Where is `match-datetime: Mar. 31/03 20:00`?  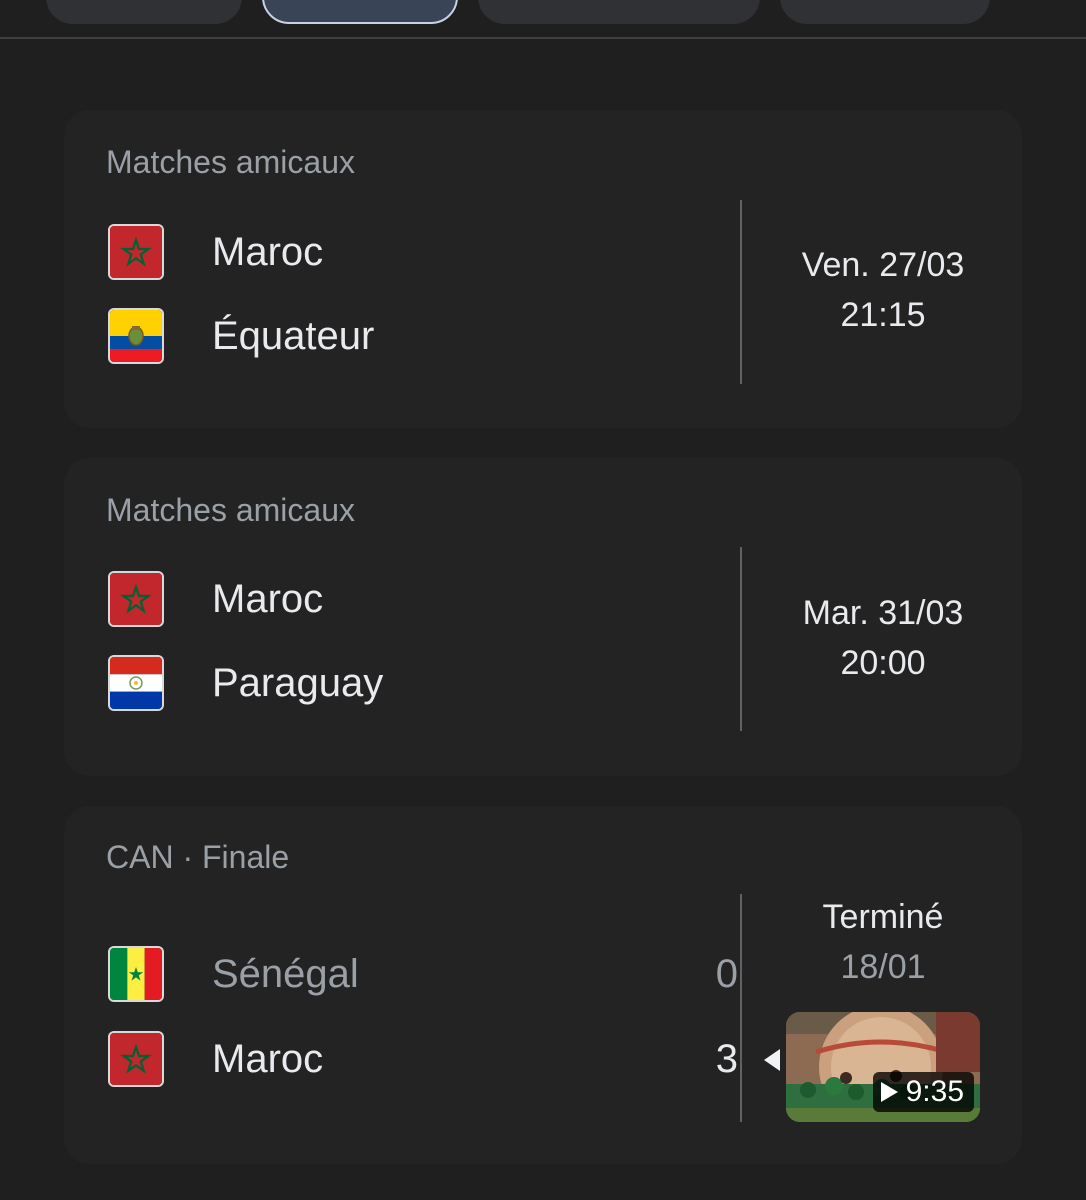 match-datetime: Mar. 31/03 20:00 is located at coordinates (883, 638).